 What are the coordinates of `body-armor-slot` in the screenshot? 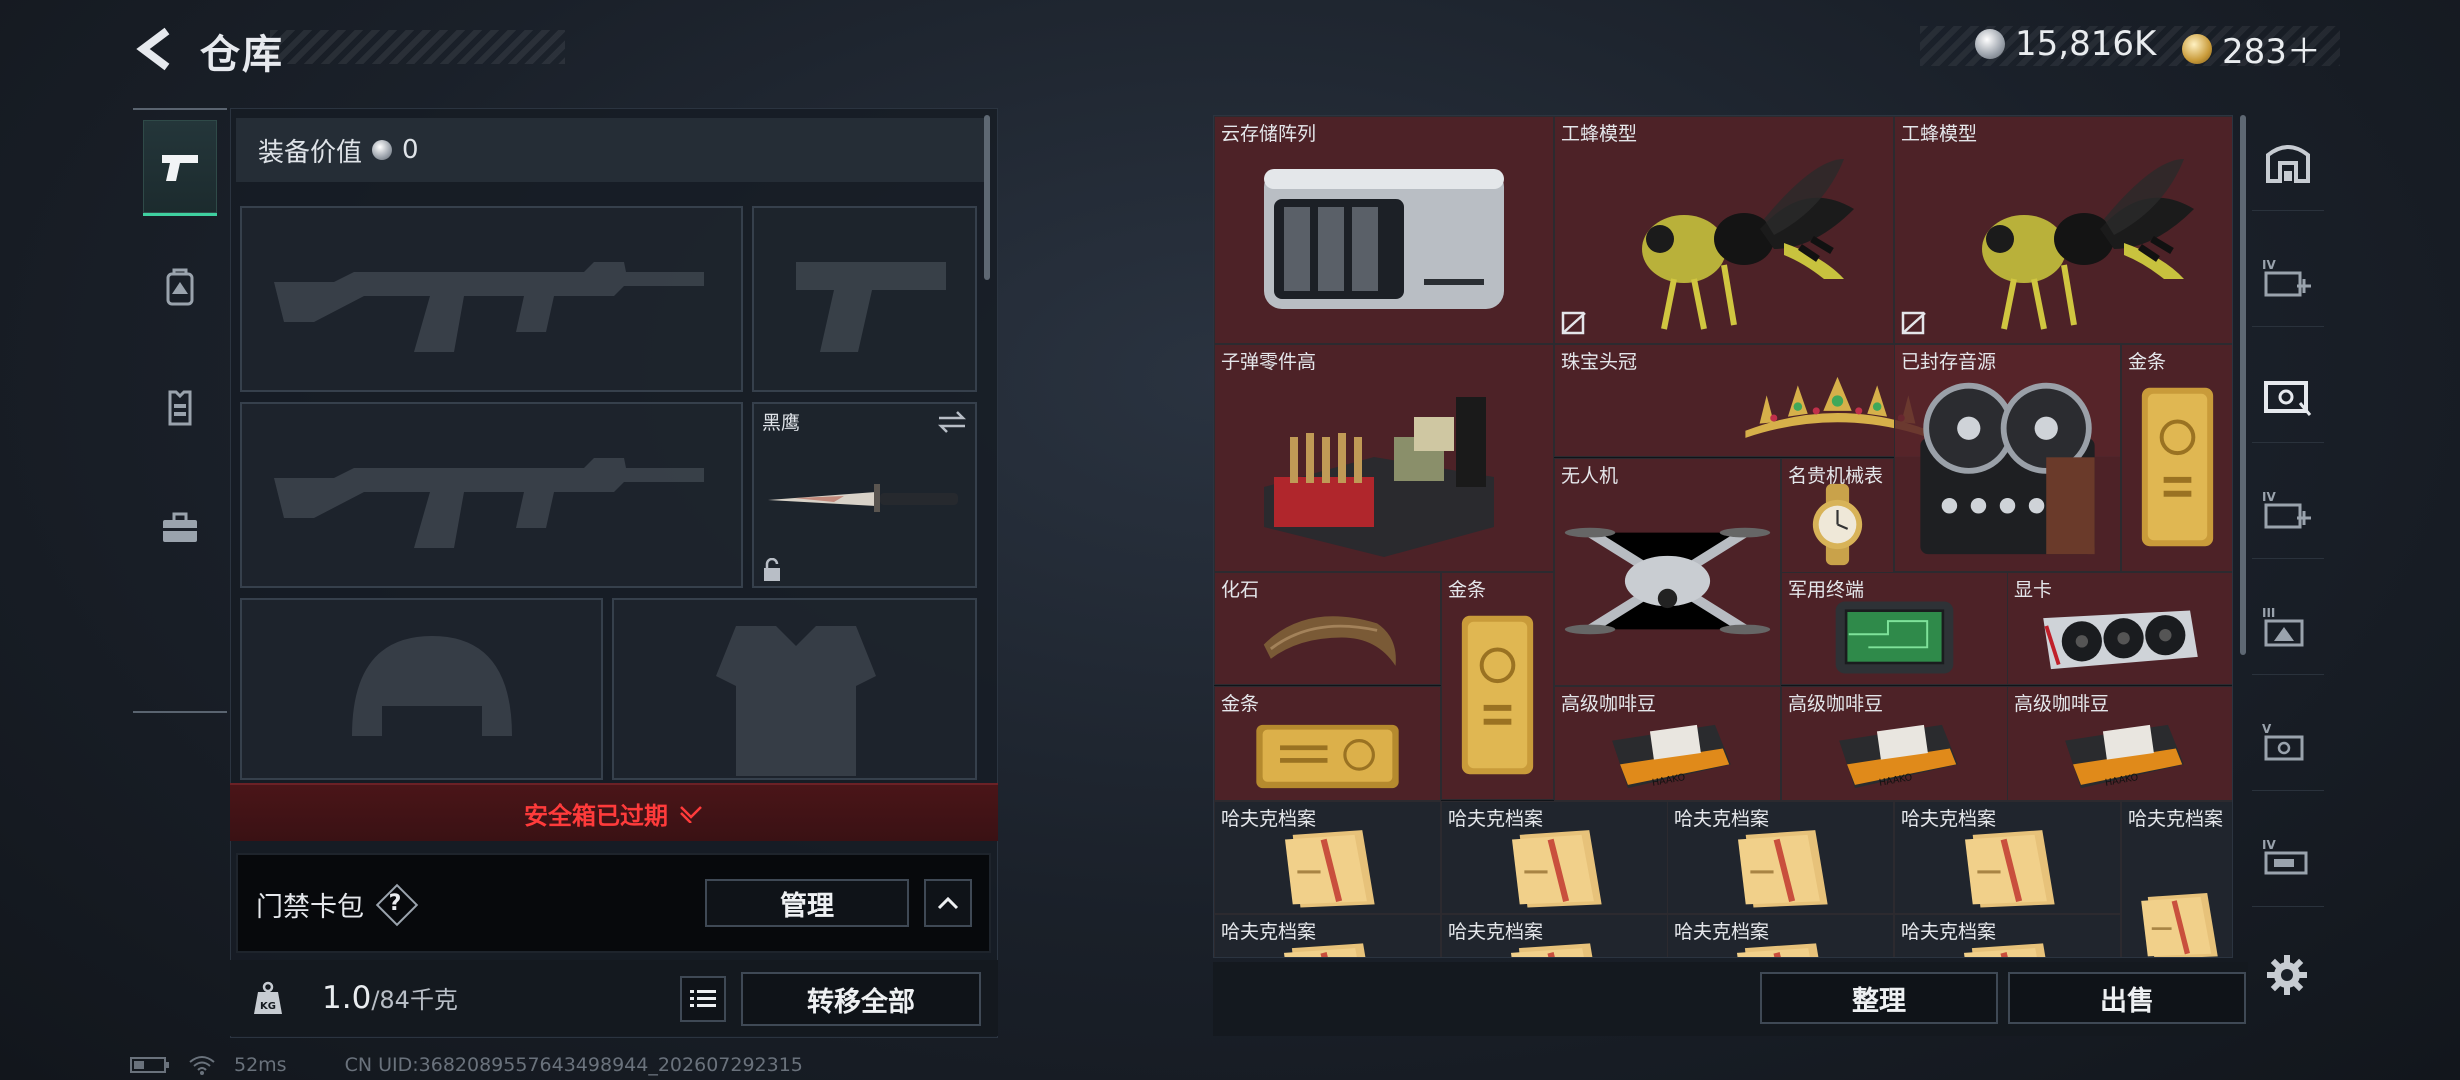 It's located at (794, 689).